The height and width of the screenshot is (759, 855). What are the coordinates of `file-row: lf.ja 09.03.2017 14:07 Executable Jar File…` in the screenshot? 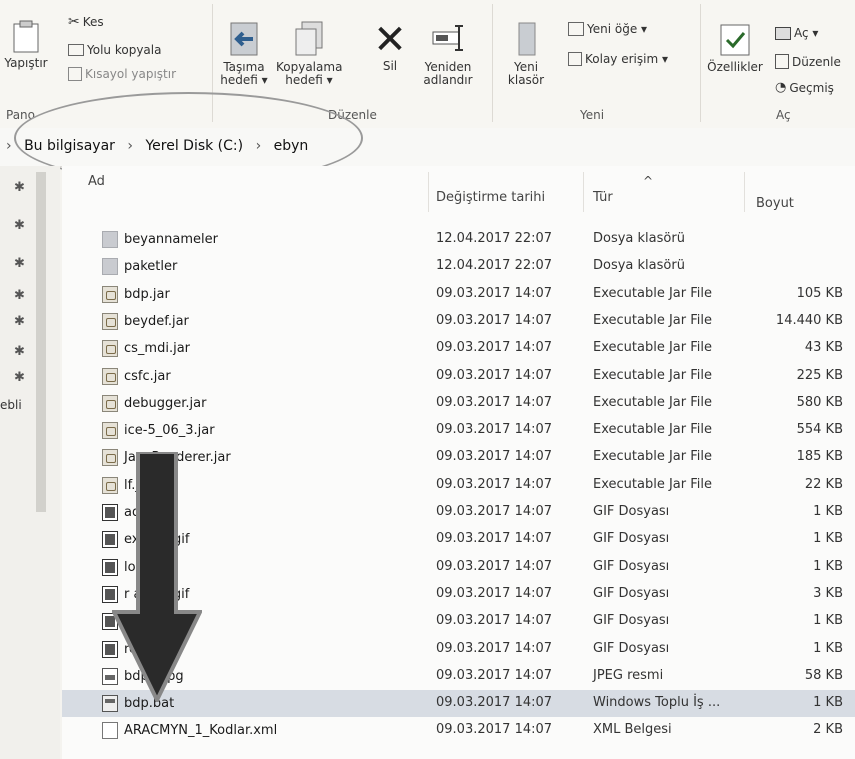 It's located at (458, 485).